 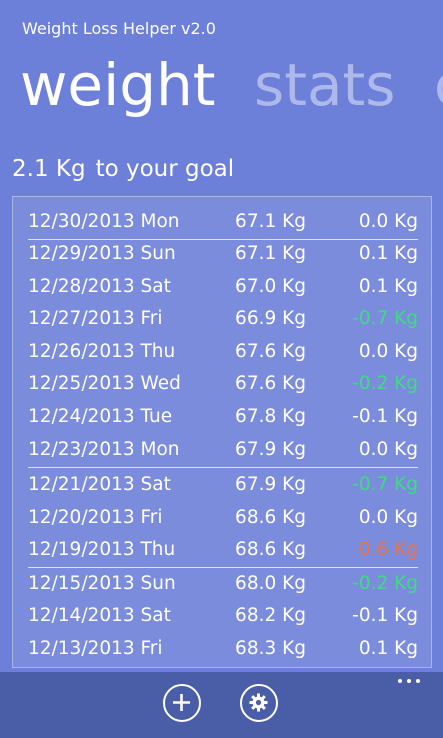 What do you see at coordinates (165, 169) in the screenshot?
I see `goal-text: to your goal` at bounding box center [165, 169].